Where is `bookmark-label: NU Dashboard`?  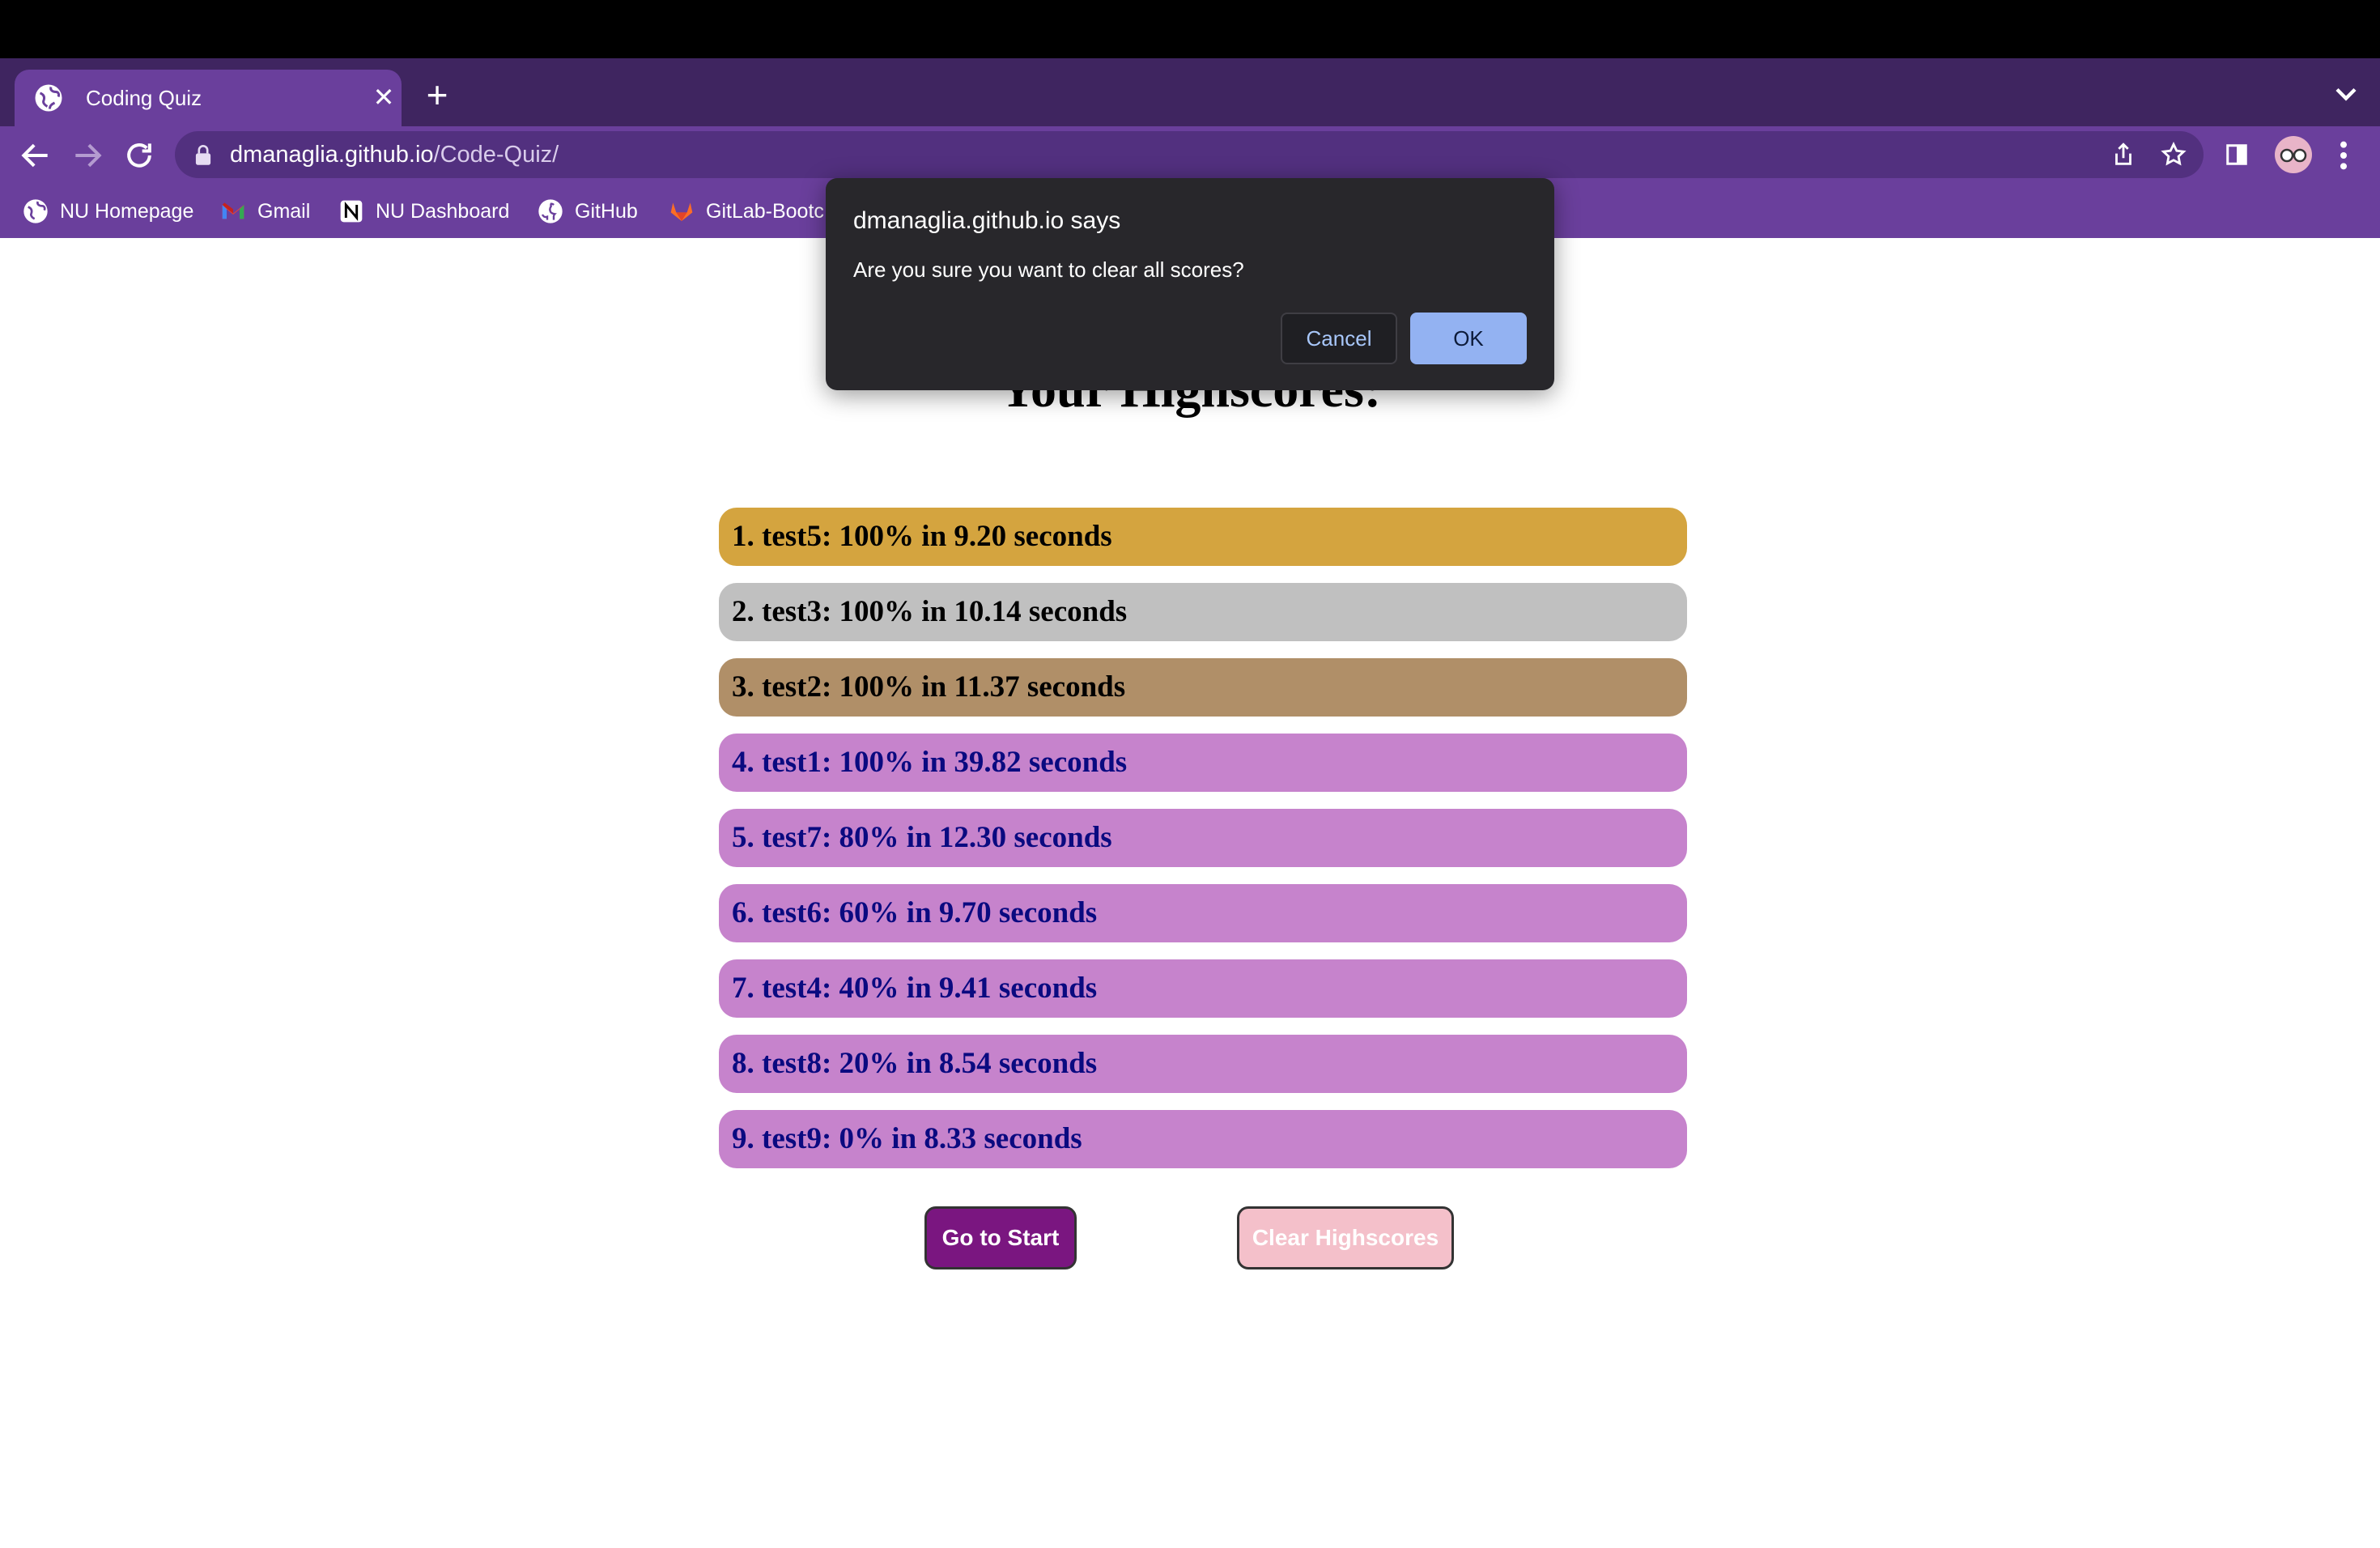 bookmark-label: NU Dashboard is located at coordinates (443, 211).